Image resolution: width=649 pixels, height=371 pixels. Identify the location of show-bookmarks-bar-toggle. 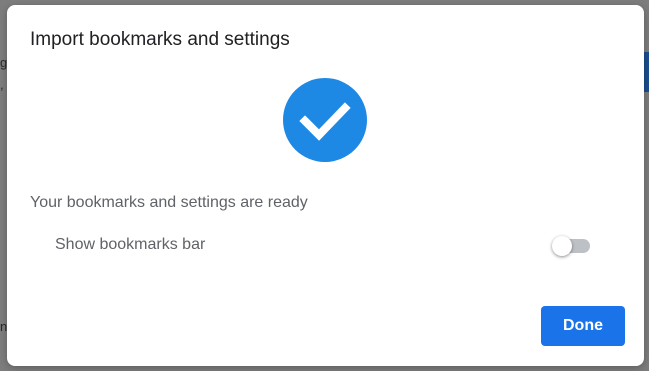
(572, 245).